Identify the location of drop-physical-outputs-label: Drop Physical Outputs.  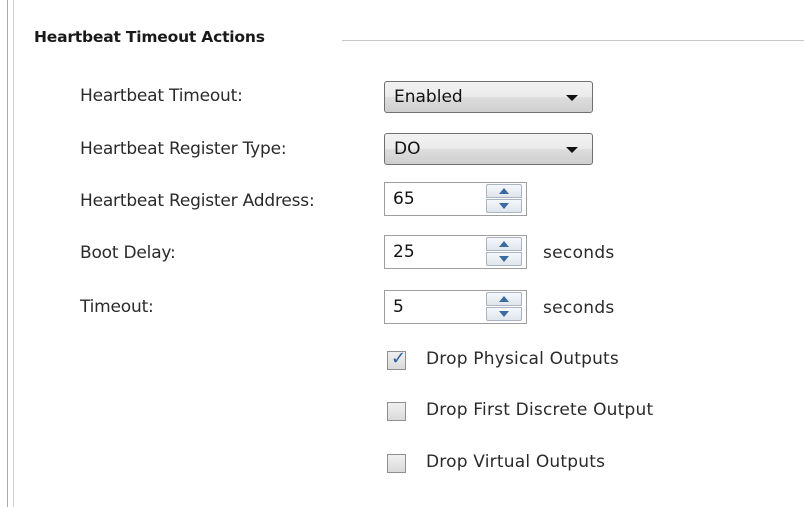
(522, 359).